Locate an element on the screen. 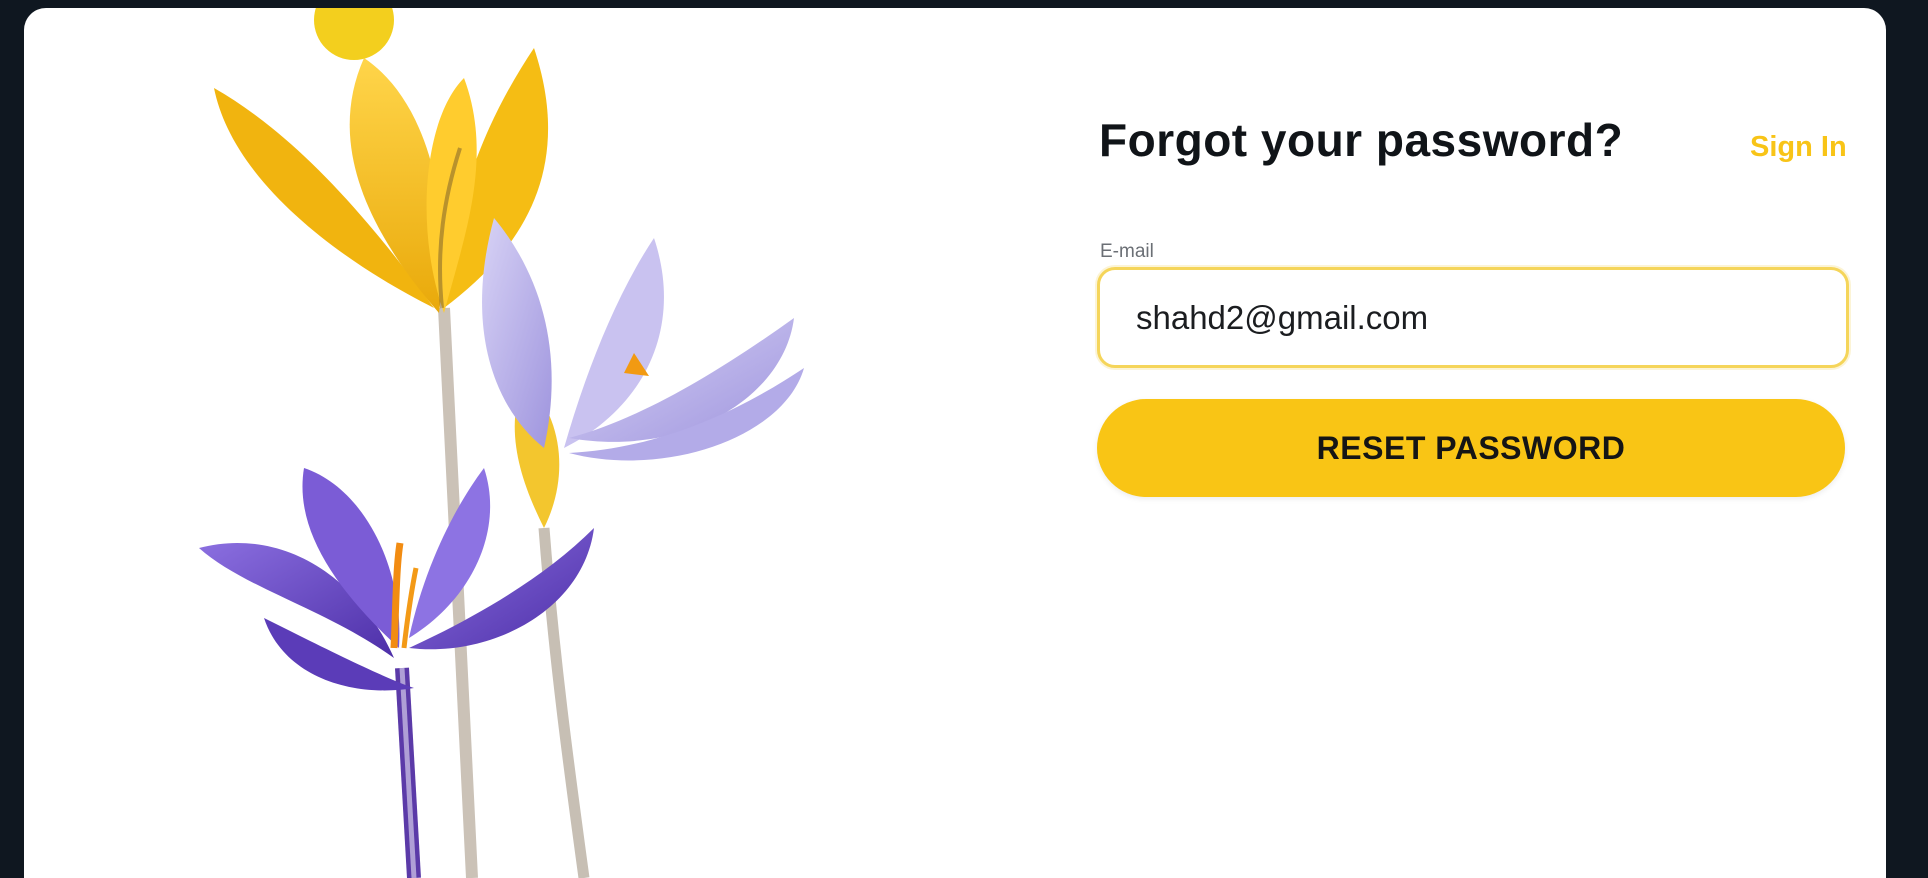  yellow-bud is located at coordinates (354, 34).